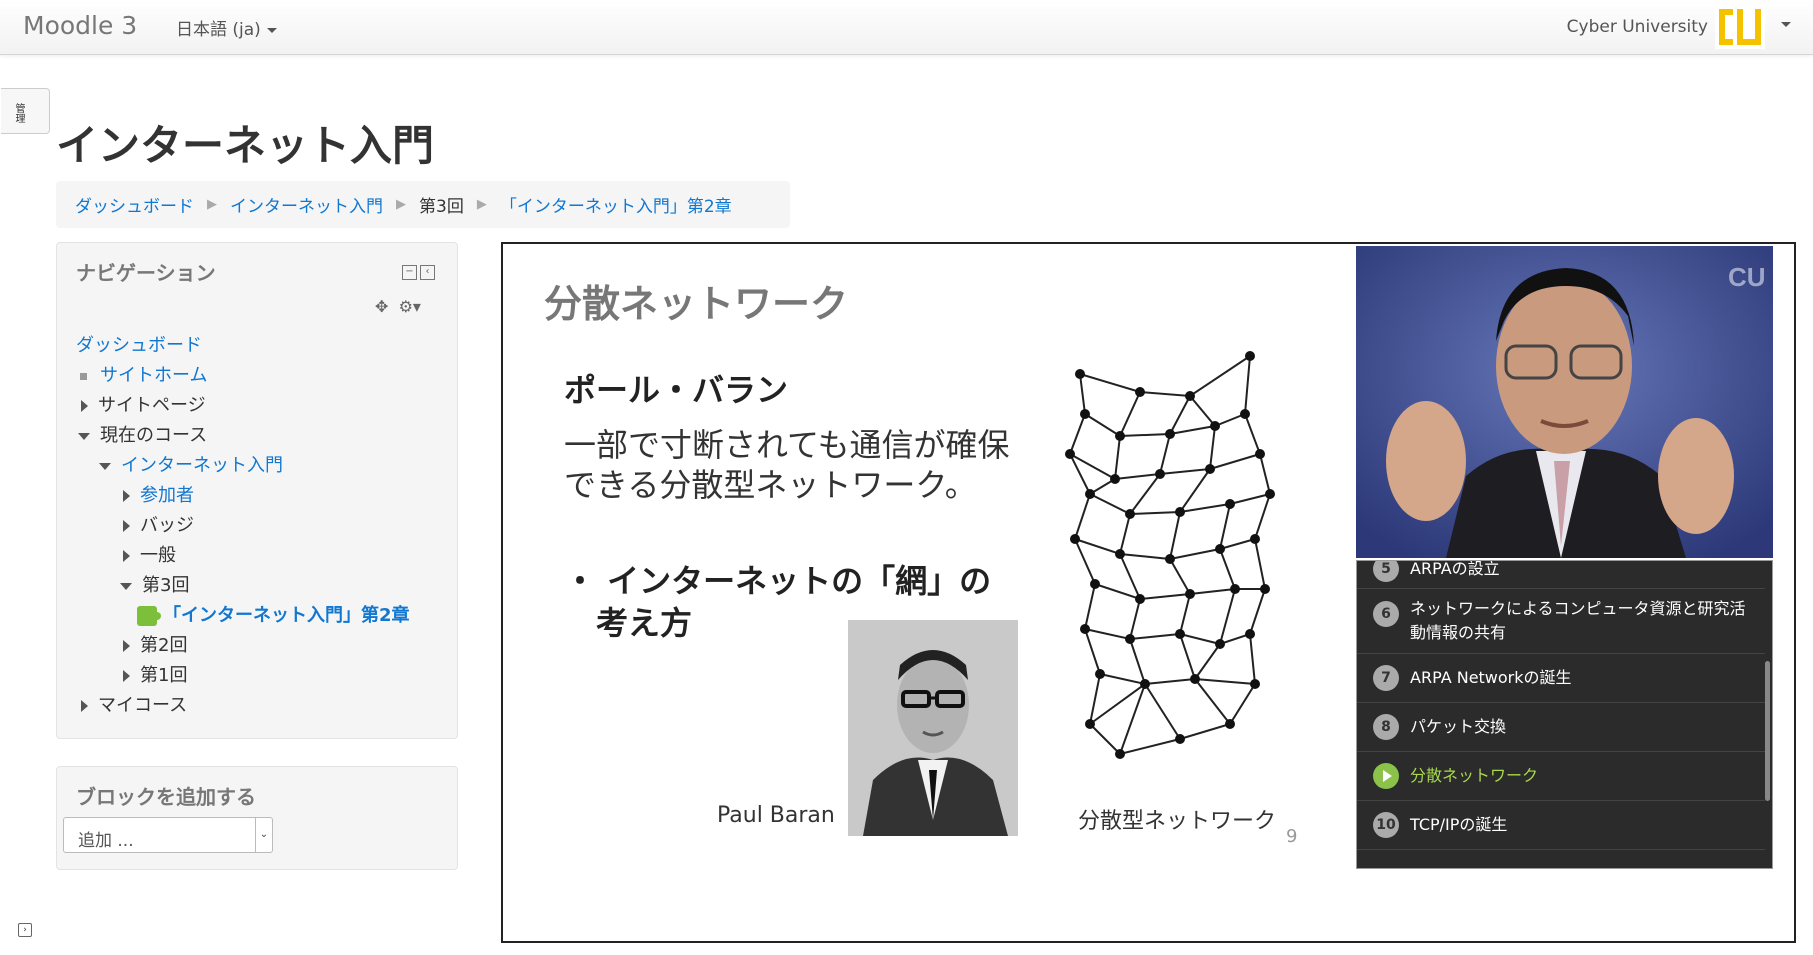  What do you see at coordinates (676, 390) in the screenshot?
I see `slide-heading: ポール・バラン` at bounding box center [676, 390].